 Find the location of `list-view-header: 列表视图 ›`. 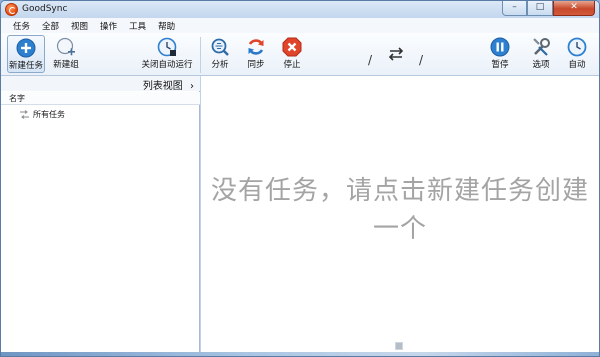

list-view-header: 列表视图 › is located at coordinates (100, 84).